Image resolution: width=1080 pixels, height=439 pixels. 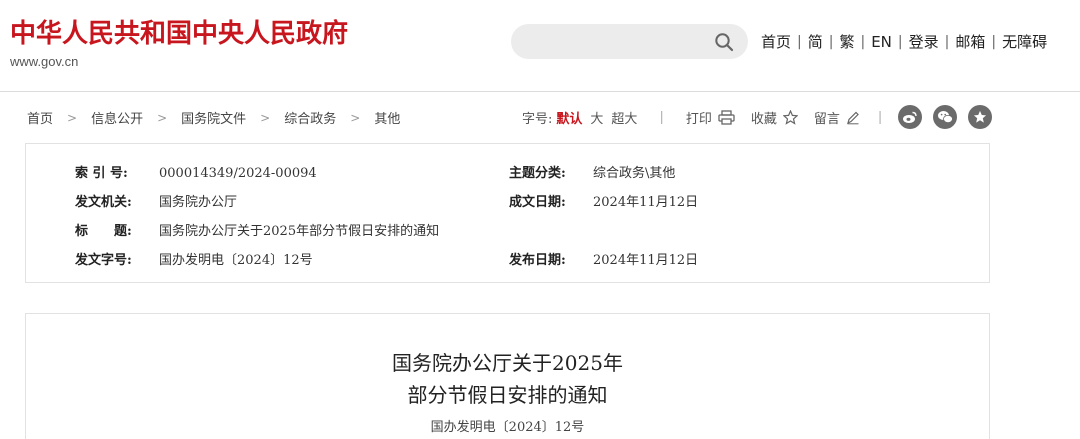 What do you see at coordinates (507, 395) in the screenshot?
I see `article-title-line-2: 部分节假日安排的通知` at bounding box center [507, 395].